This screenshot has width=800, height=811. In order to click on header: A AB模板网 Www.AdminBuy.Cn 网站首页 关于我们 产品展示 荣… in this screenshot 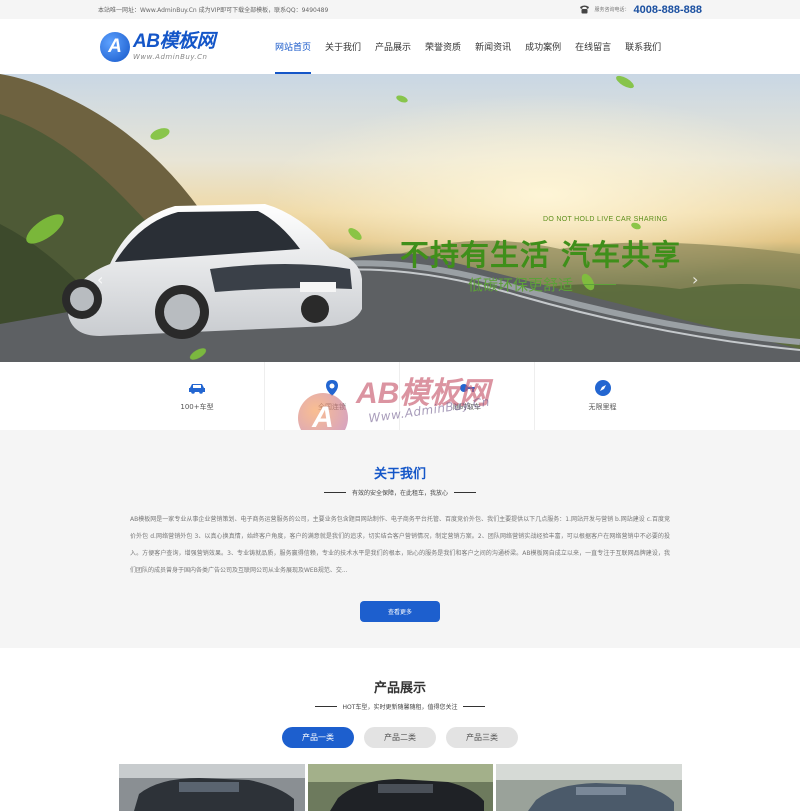, I will do `click(400, 46)`.